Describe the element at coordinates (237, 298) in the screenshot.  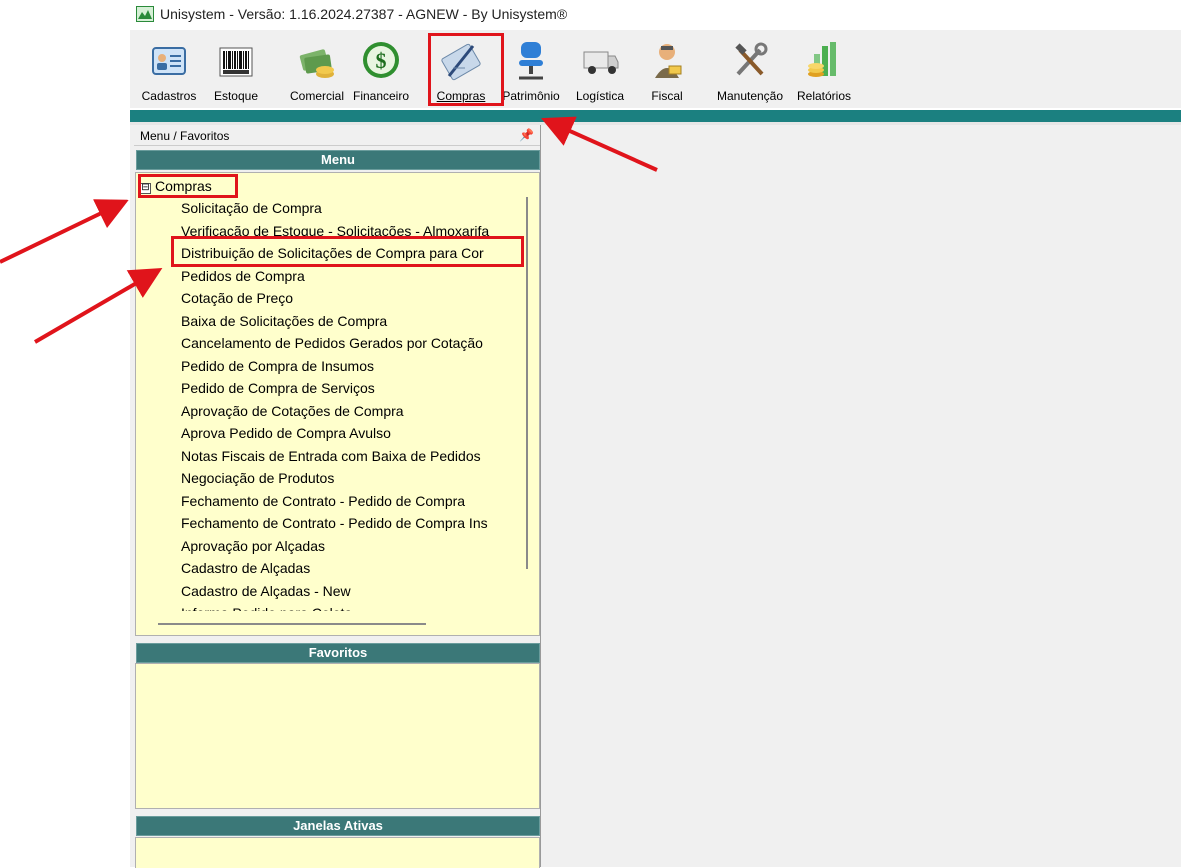
I see `menu-item: Cotação de Preço` at that location.